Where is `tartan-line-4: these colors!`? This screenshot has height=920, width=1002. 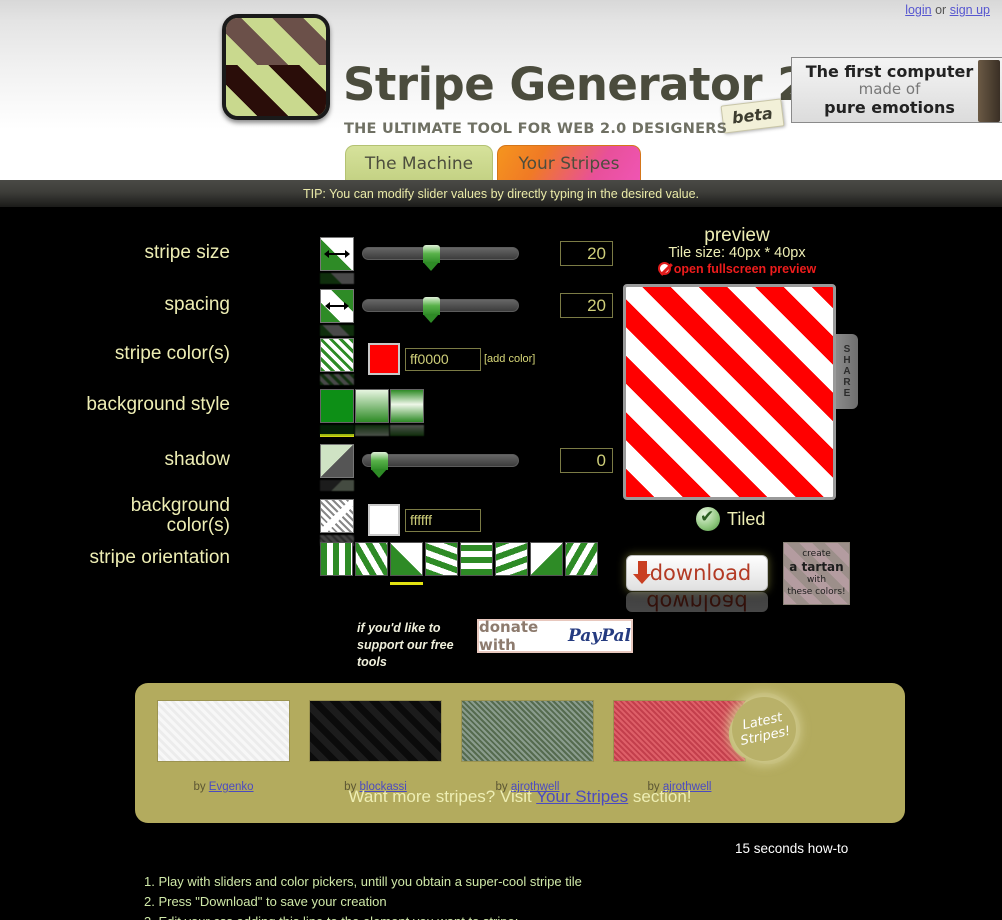 tartan-line-4: these colors! is located at coordinates (816, 591).